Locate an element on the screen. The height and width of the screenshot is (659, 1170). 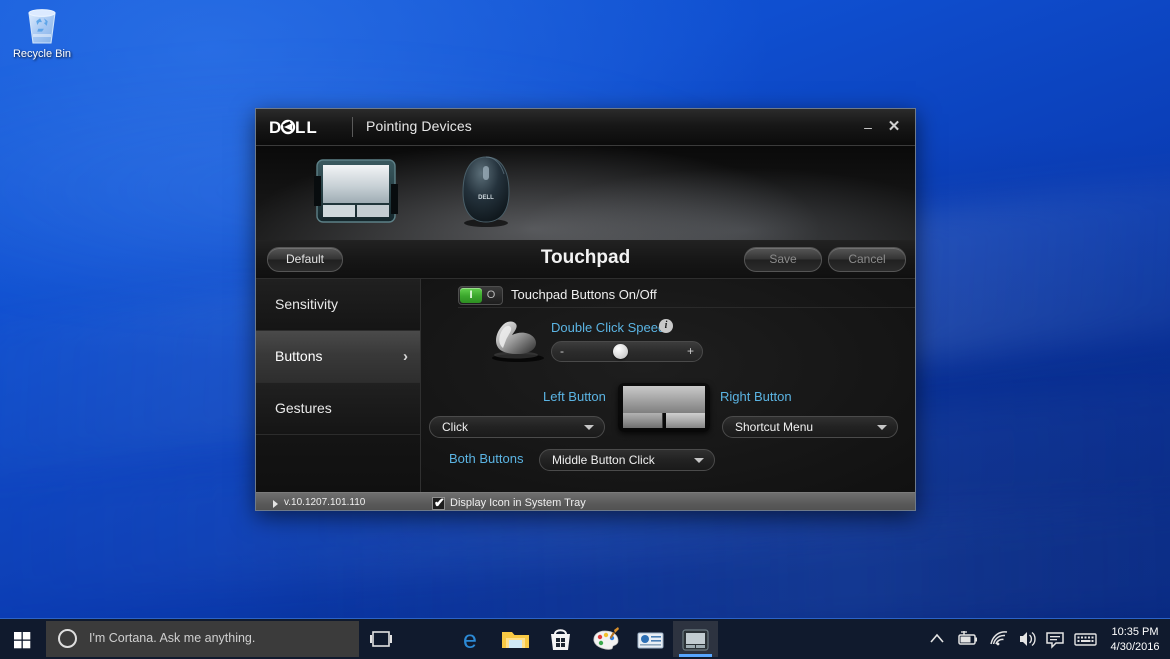
both-buttons-label: Both Buttons is located at coordinates (486, 458).